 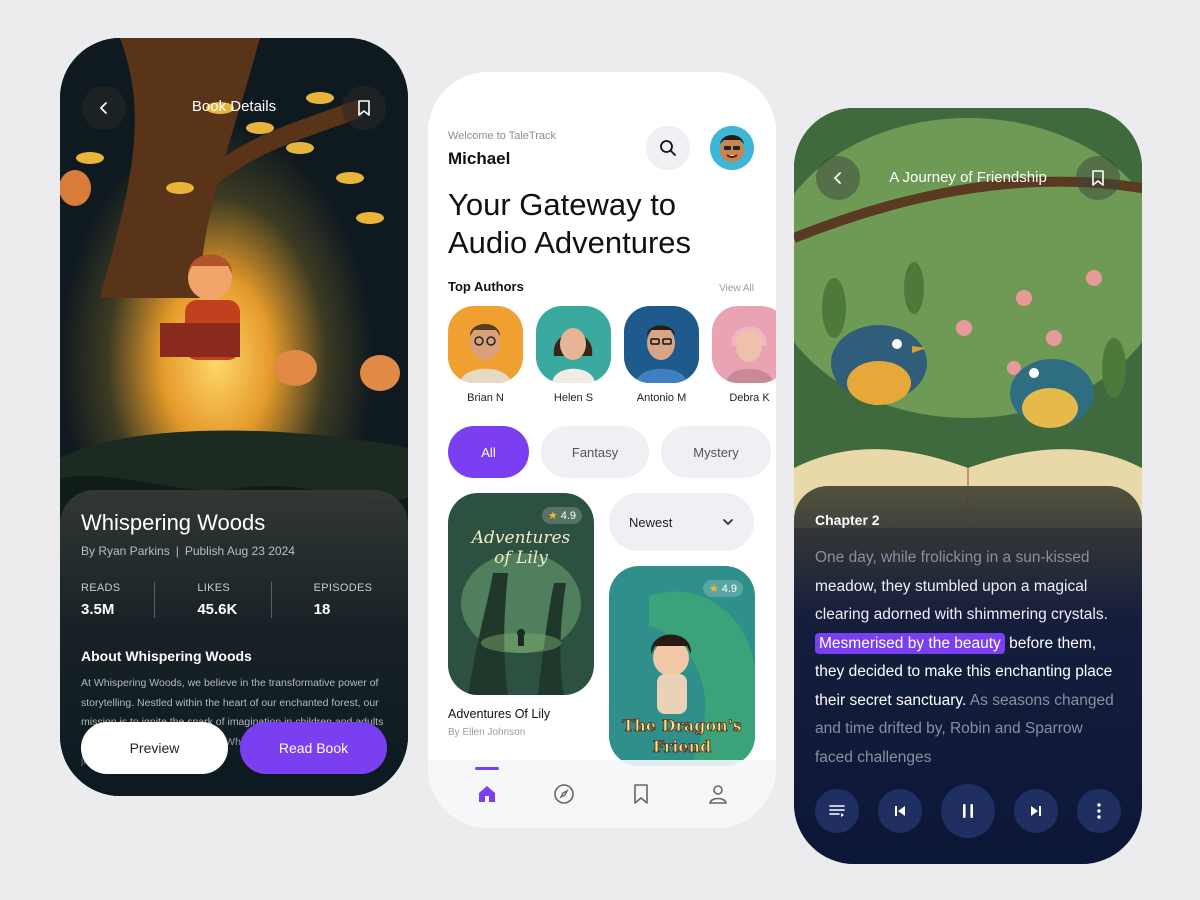 I want to click on book-card: The Dragon's Friend ★ 4.9, so click(x=682, y=666).